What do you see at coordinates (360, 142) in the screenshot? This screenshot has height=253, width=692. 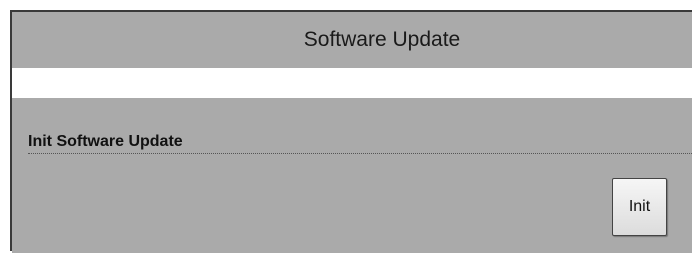 I see `section-header: Init Software Update` at bounding box center [360, 142].